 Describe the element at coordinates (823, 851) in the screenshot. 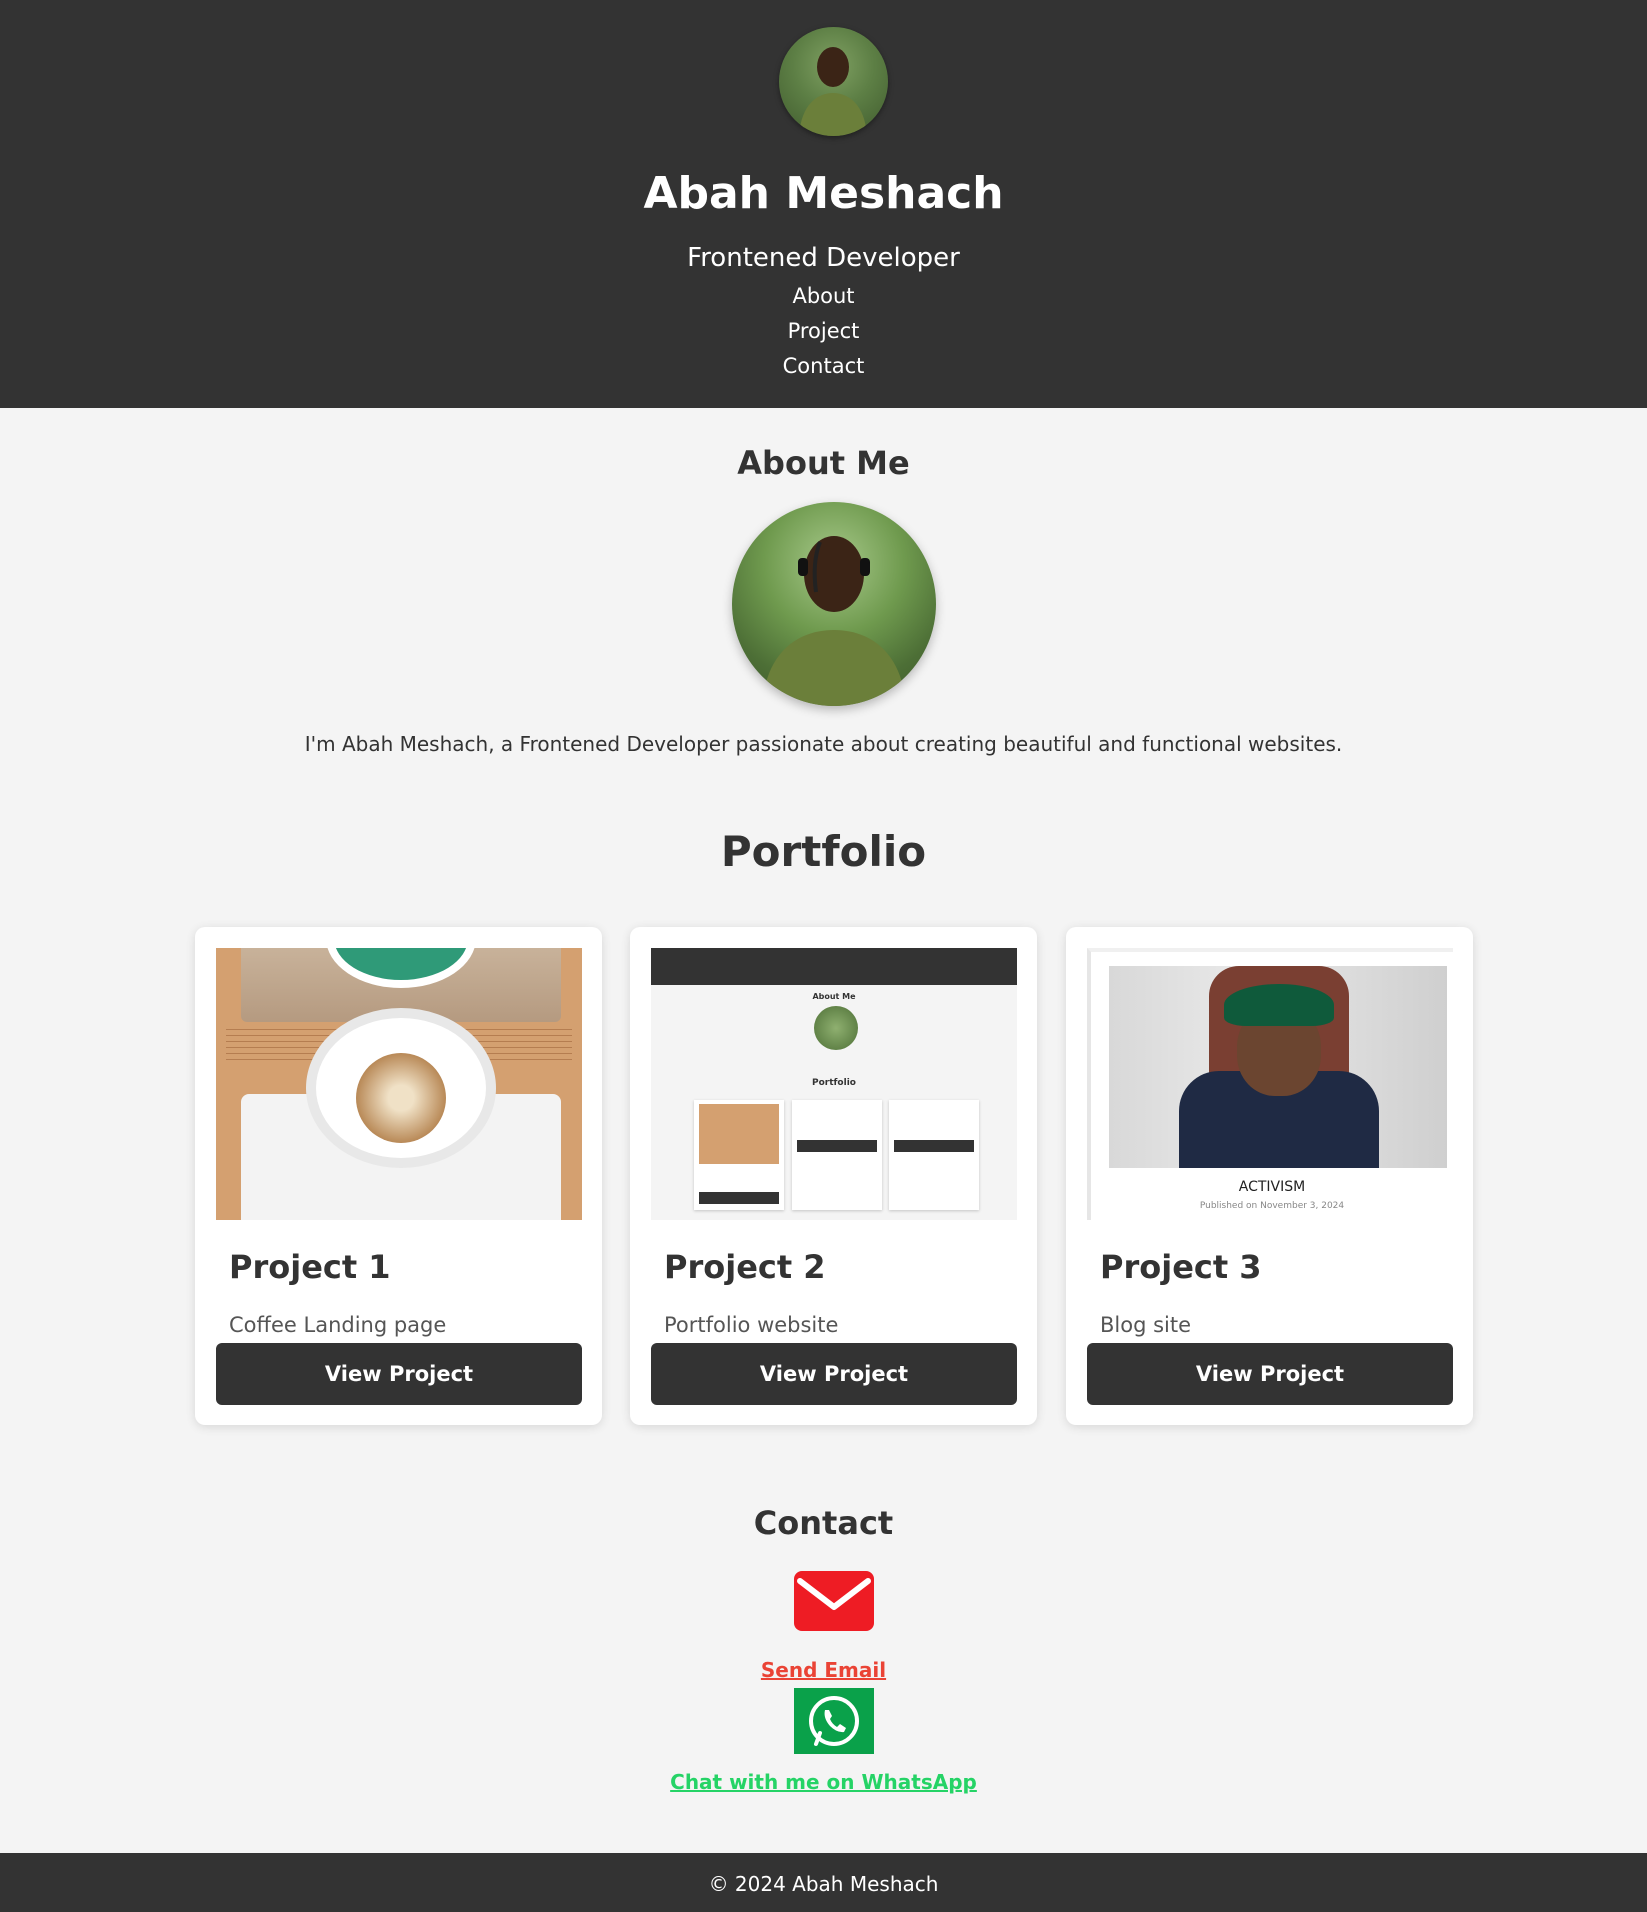

I see `portfolio-heading: Portfolio` at that location.